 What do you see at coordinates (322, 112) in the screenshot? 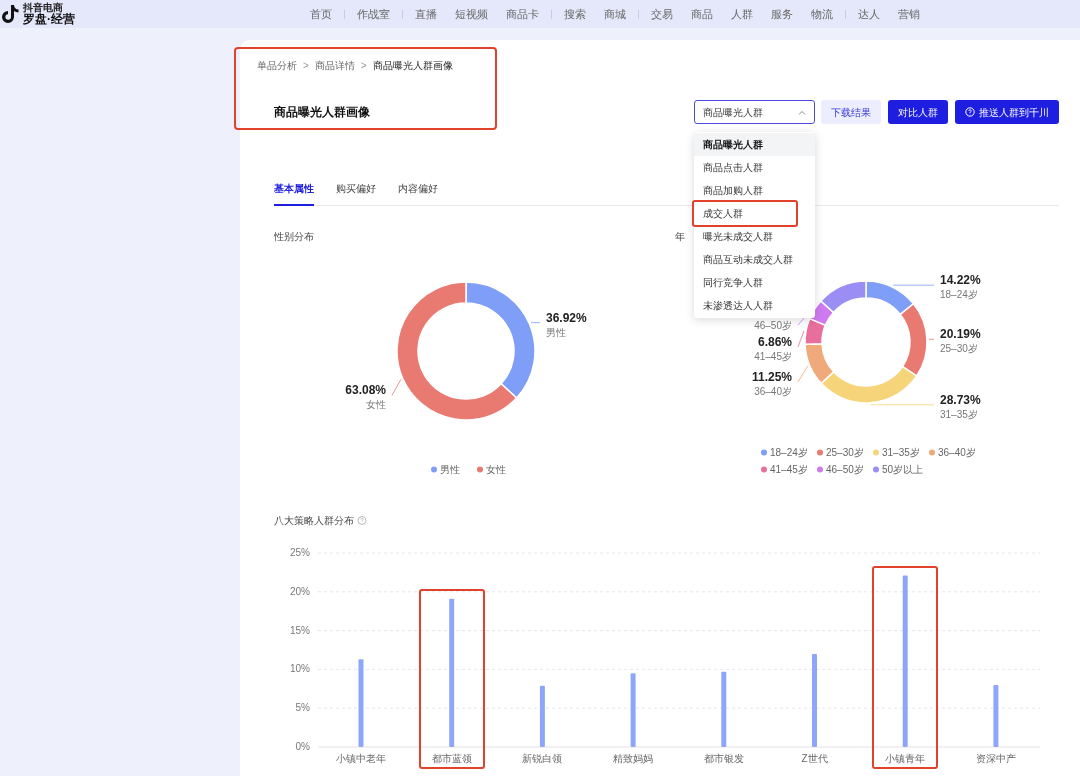
I see `page-title: 商品曝光人群画像` at bounding box center [322, 112].